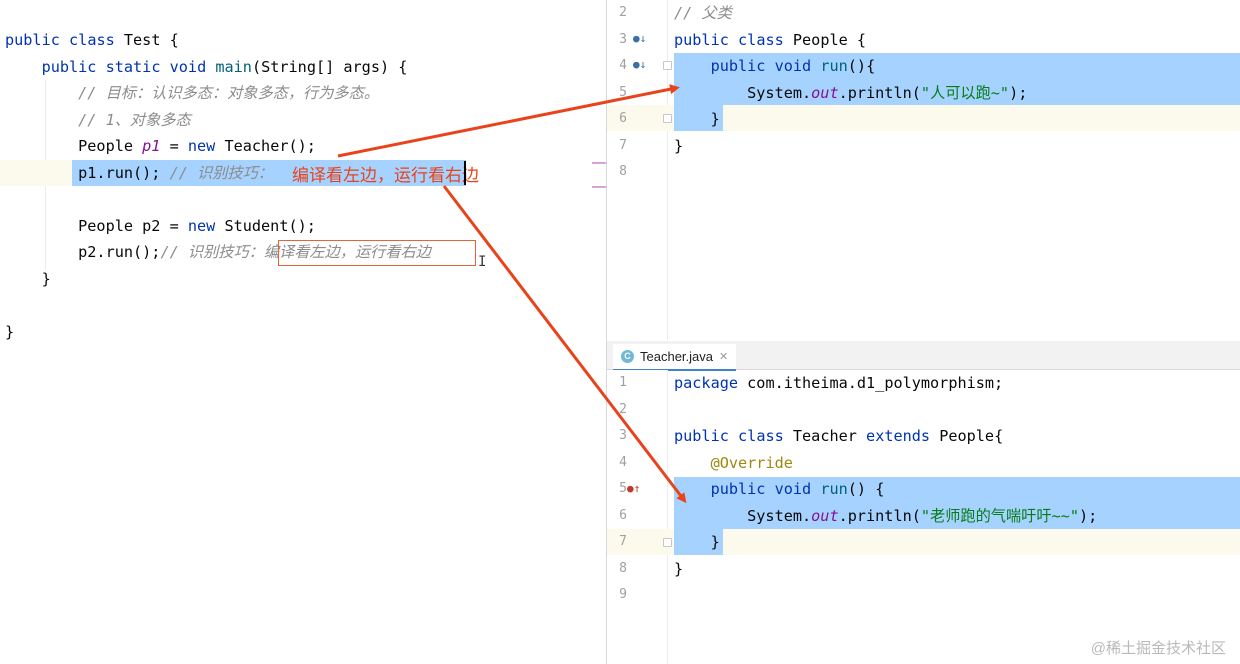 The image size is (1240, 664). Describe the element at coordinates (1158, 648) in the screenshot. I see `watermark: @稀土掘金技术社区` at that location.